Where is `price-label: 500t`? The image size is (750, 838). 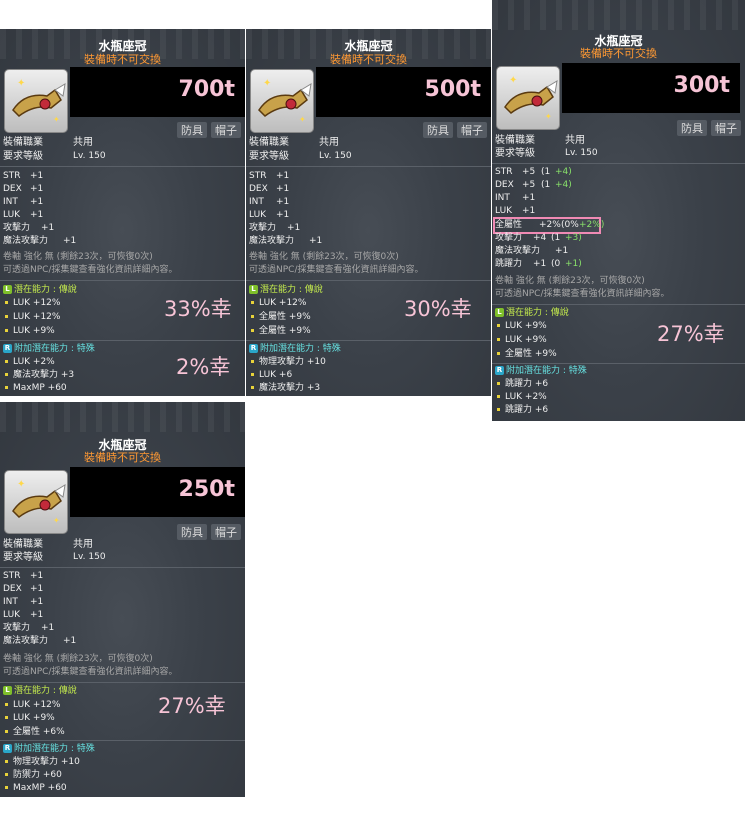 price-label: 500t is located at coordinates (452, 89).